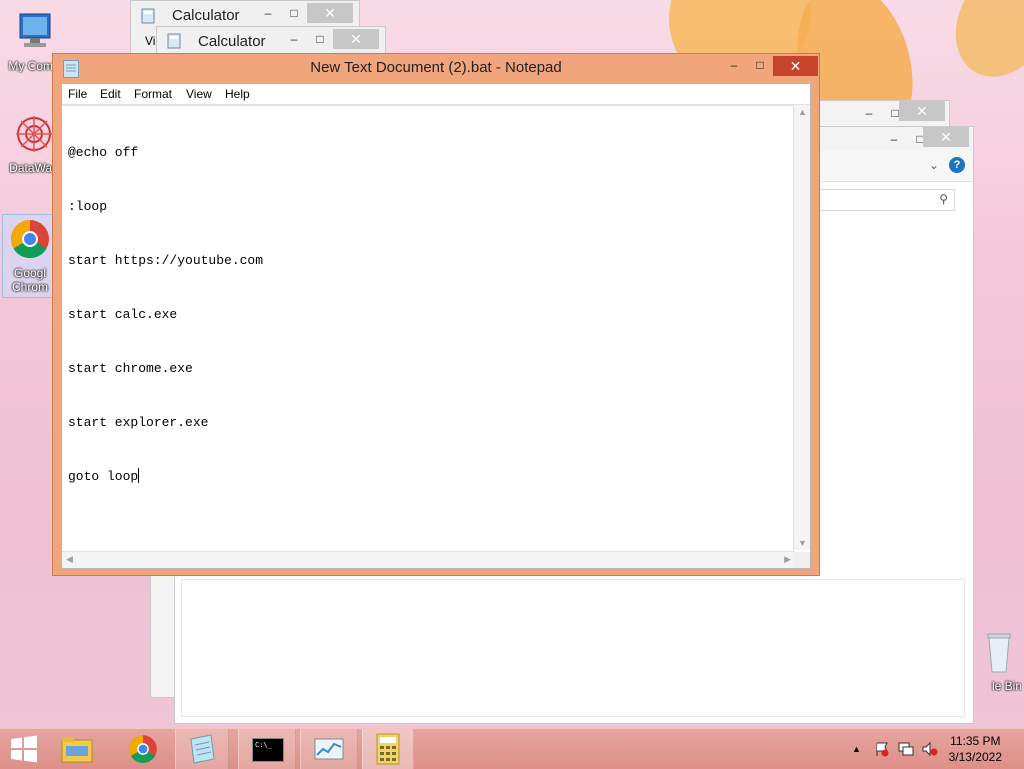 The width and height of the screenshot is (1024, 769). What do you see at coordinates (512, 748) in the screenshot?
I see `taskbar: C:\_ ▲ 11:35 PM 3/13/2022` at bounding box center [512, 748].